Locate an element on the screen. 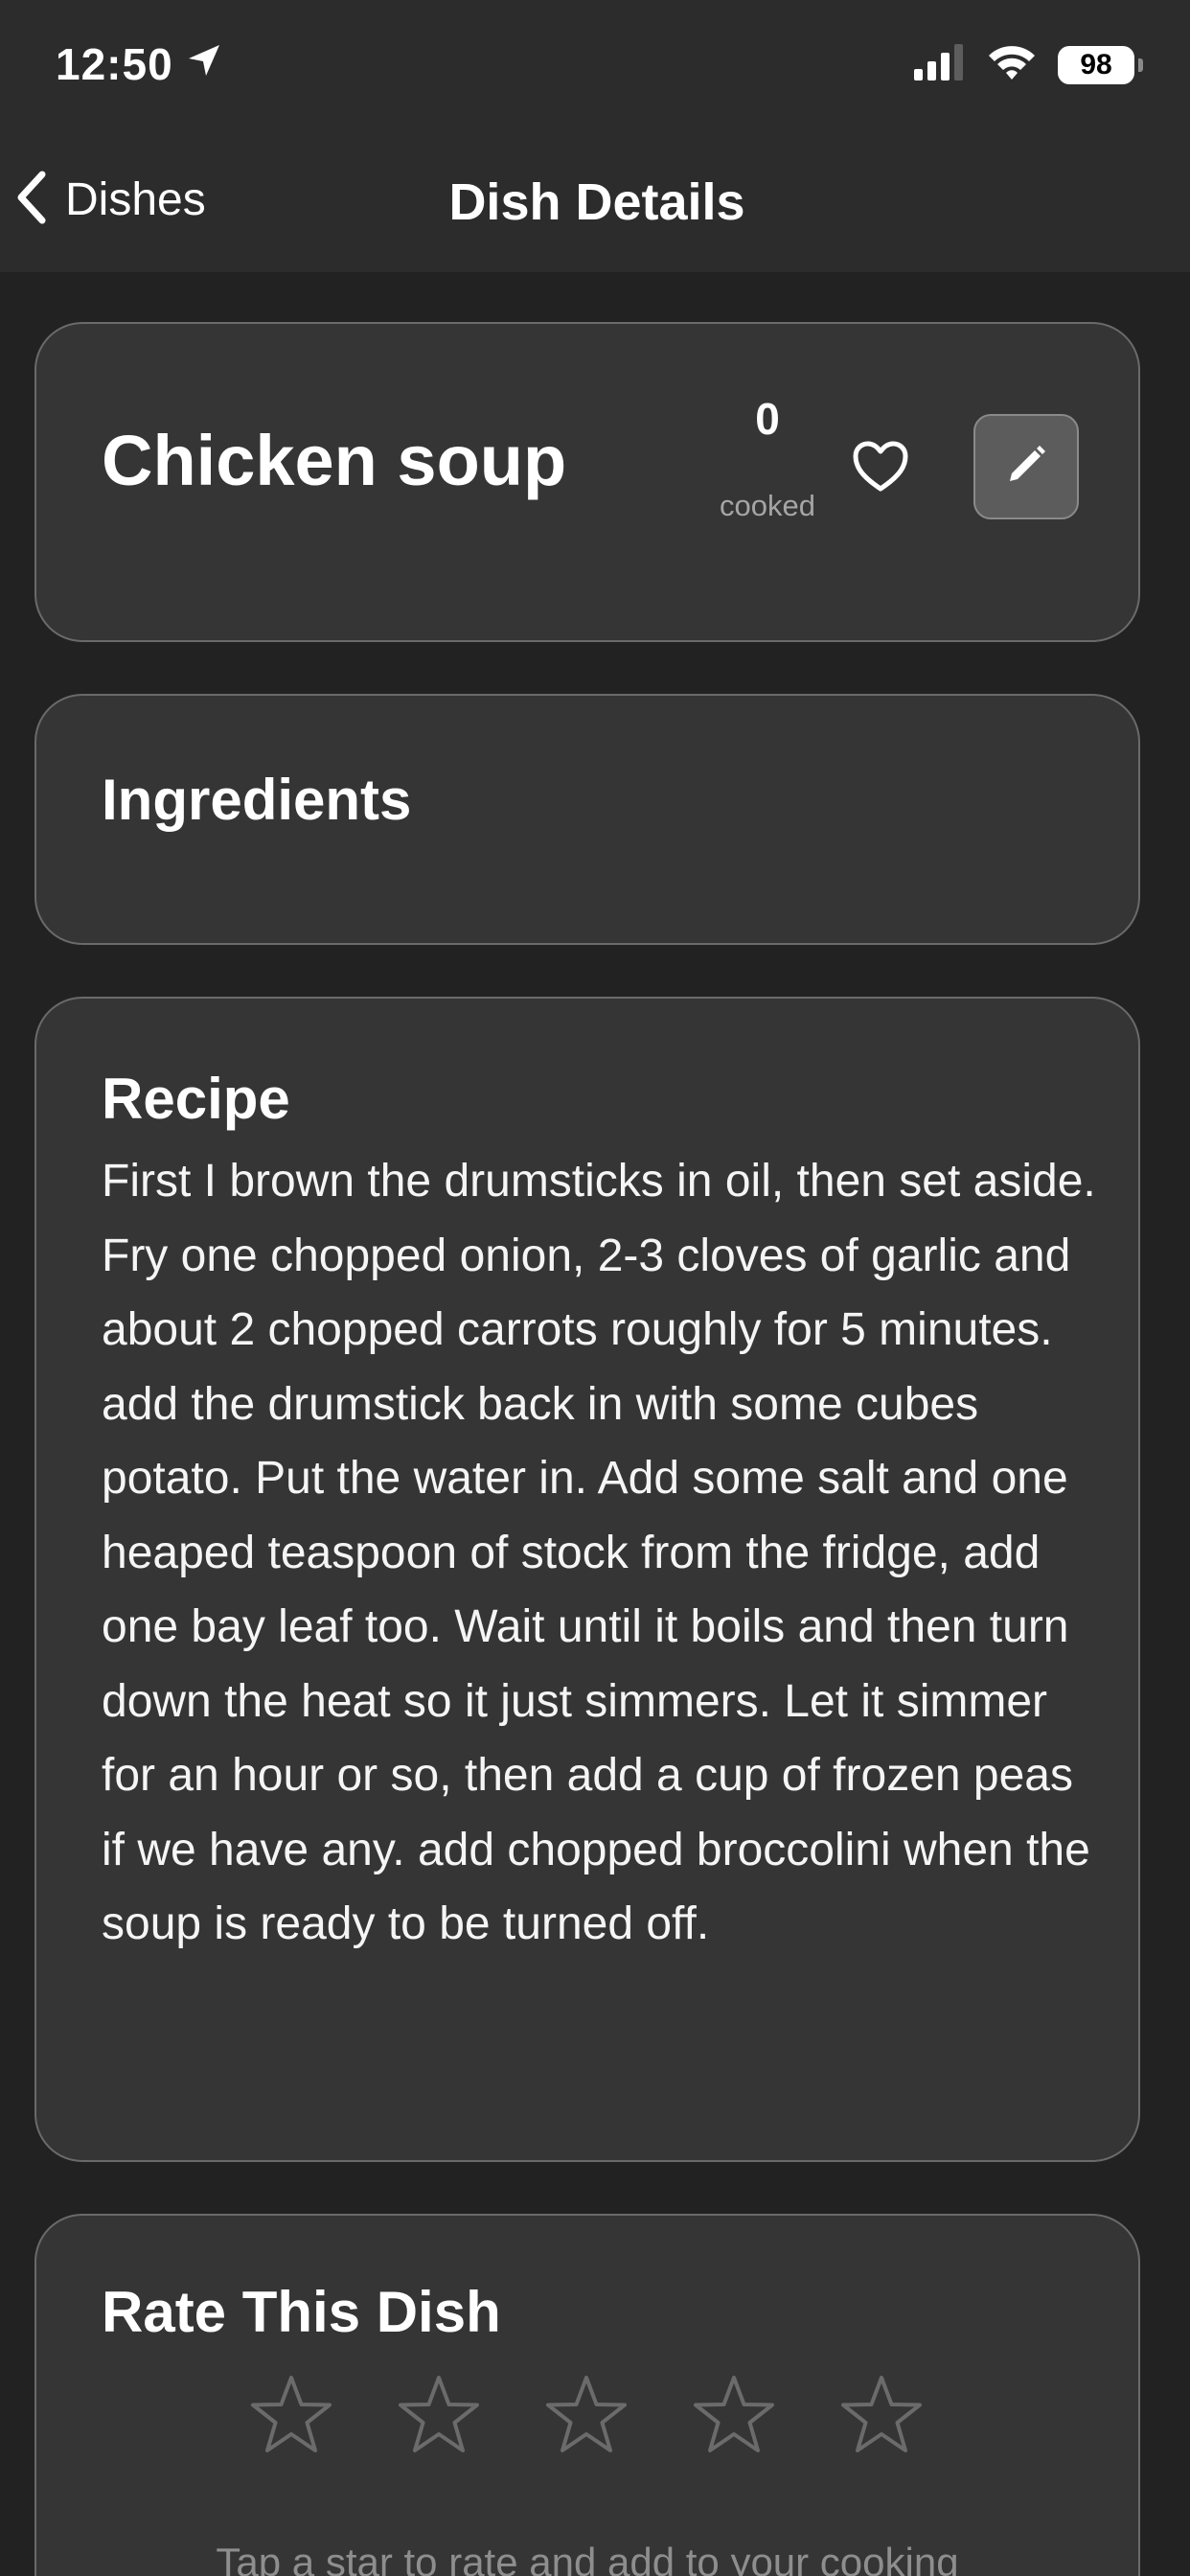 The height and width of the screenshot is (2576, 1190). status-icons: 98 is located at coordinates (1029, 64).